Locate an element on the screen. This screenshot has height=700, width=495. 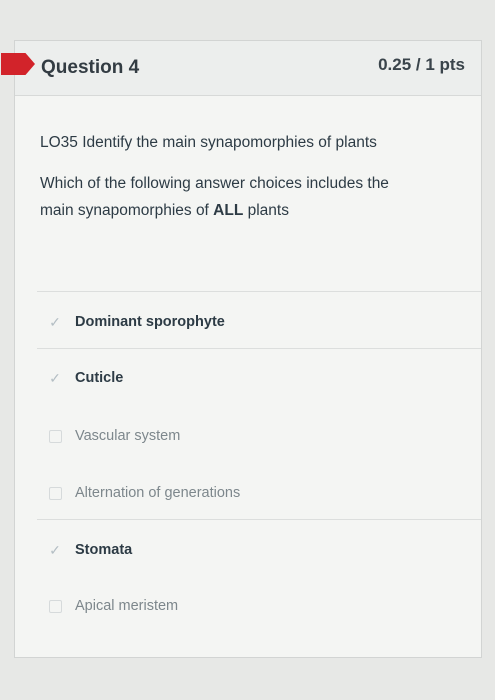
option-label: Dominant sporophyte is located at coordinates (150, 322).